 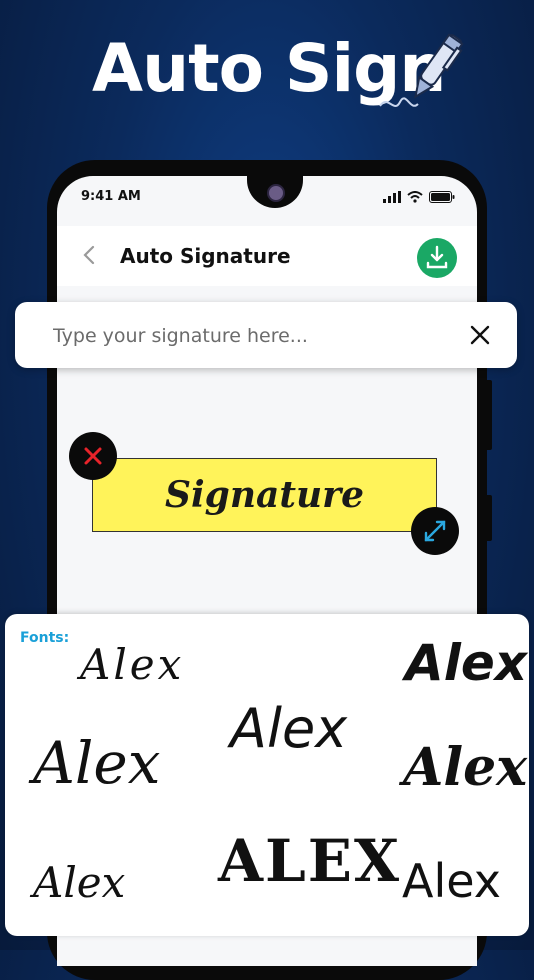 I want to click on download-button, so click(x=437, y=258).